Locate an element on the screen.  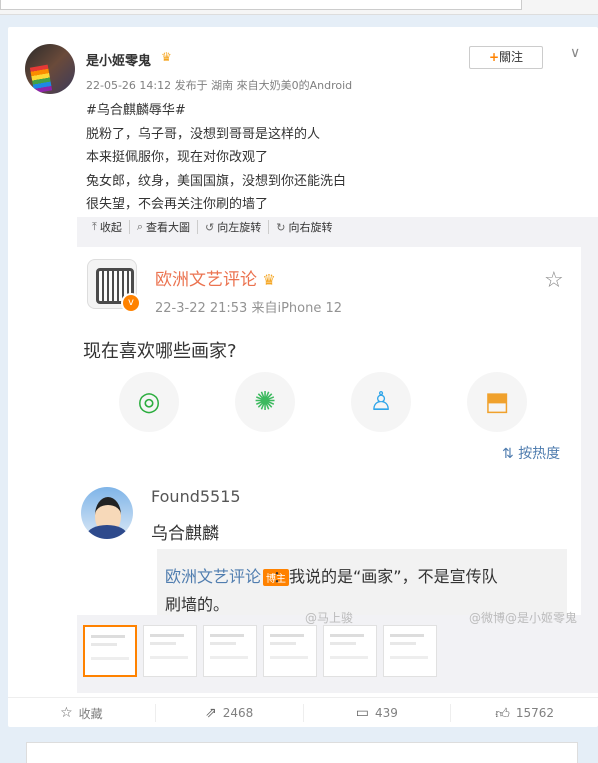
favorite-button: ☆ 收藏 is located at coordinates (81, 713).